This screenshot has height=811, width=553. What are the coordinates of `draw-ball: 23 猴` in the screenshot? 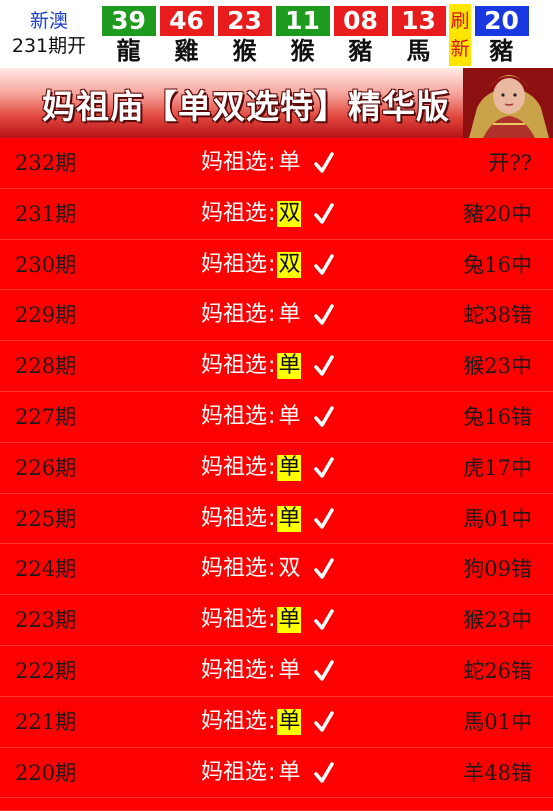 It's located at (244, 34).